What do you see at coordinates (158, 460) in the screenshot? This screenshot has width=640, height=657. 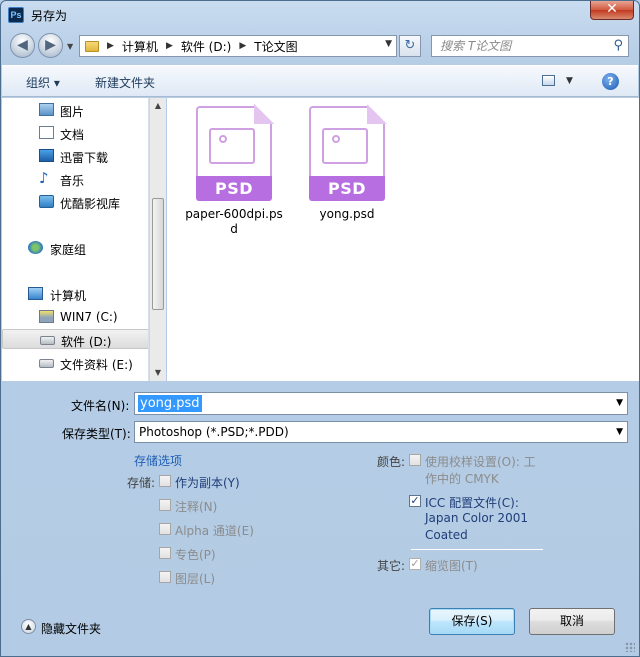 I see `save-options-link: 存储选项` at bounding box center [158, 460].